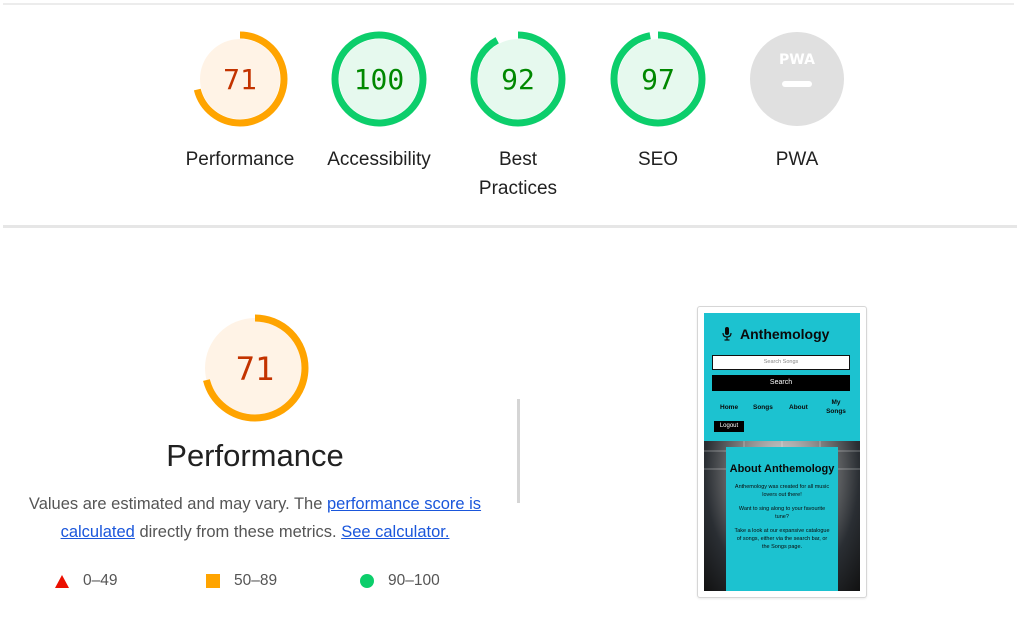 Image resolution: width=1017 pixels, height=637 pixels. I want to click on gauge-seo: 97 SEO, so click(658, 102).